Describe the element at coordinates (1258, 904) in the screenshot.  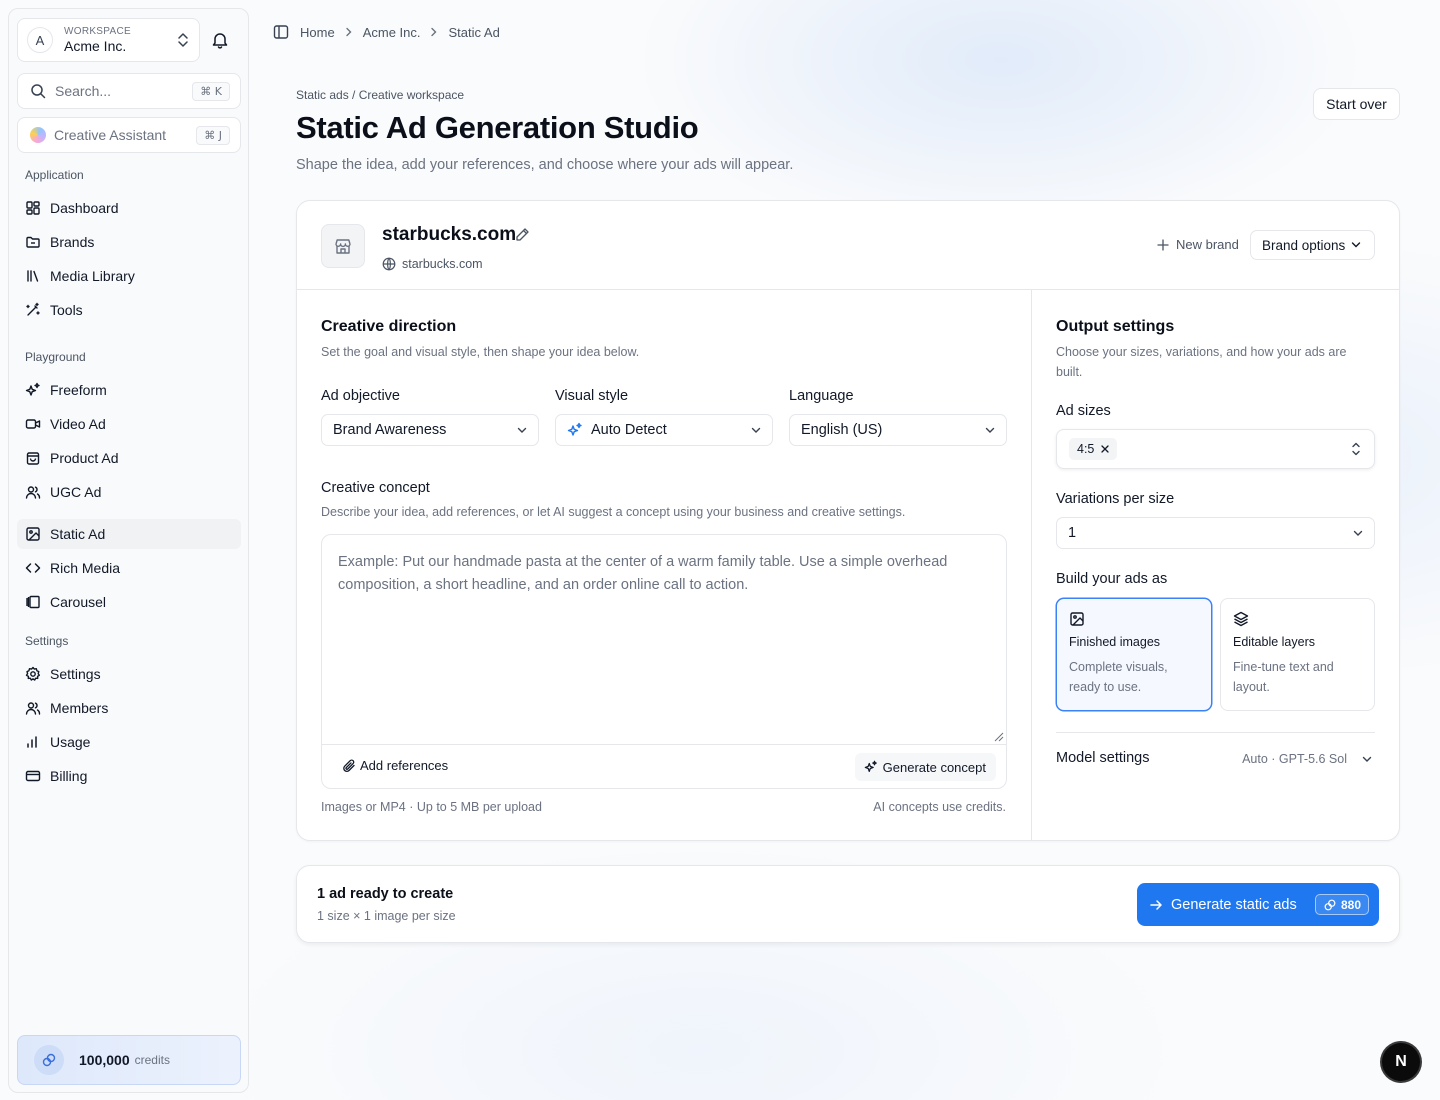
I see `generate-static-ads-button: Generate static ads 880` at that location.